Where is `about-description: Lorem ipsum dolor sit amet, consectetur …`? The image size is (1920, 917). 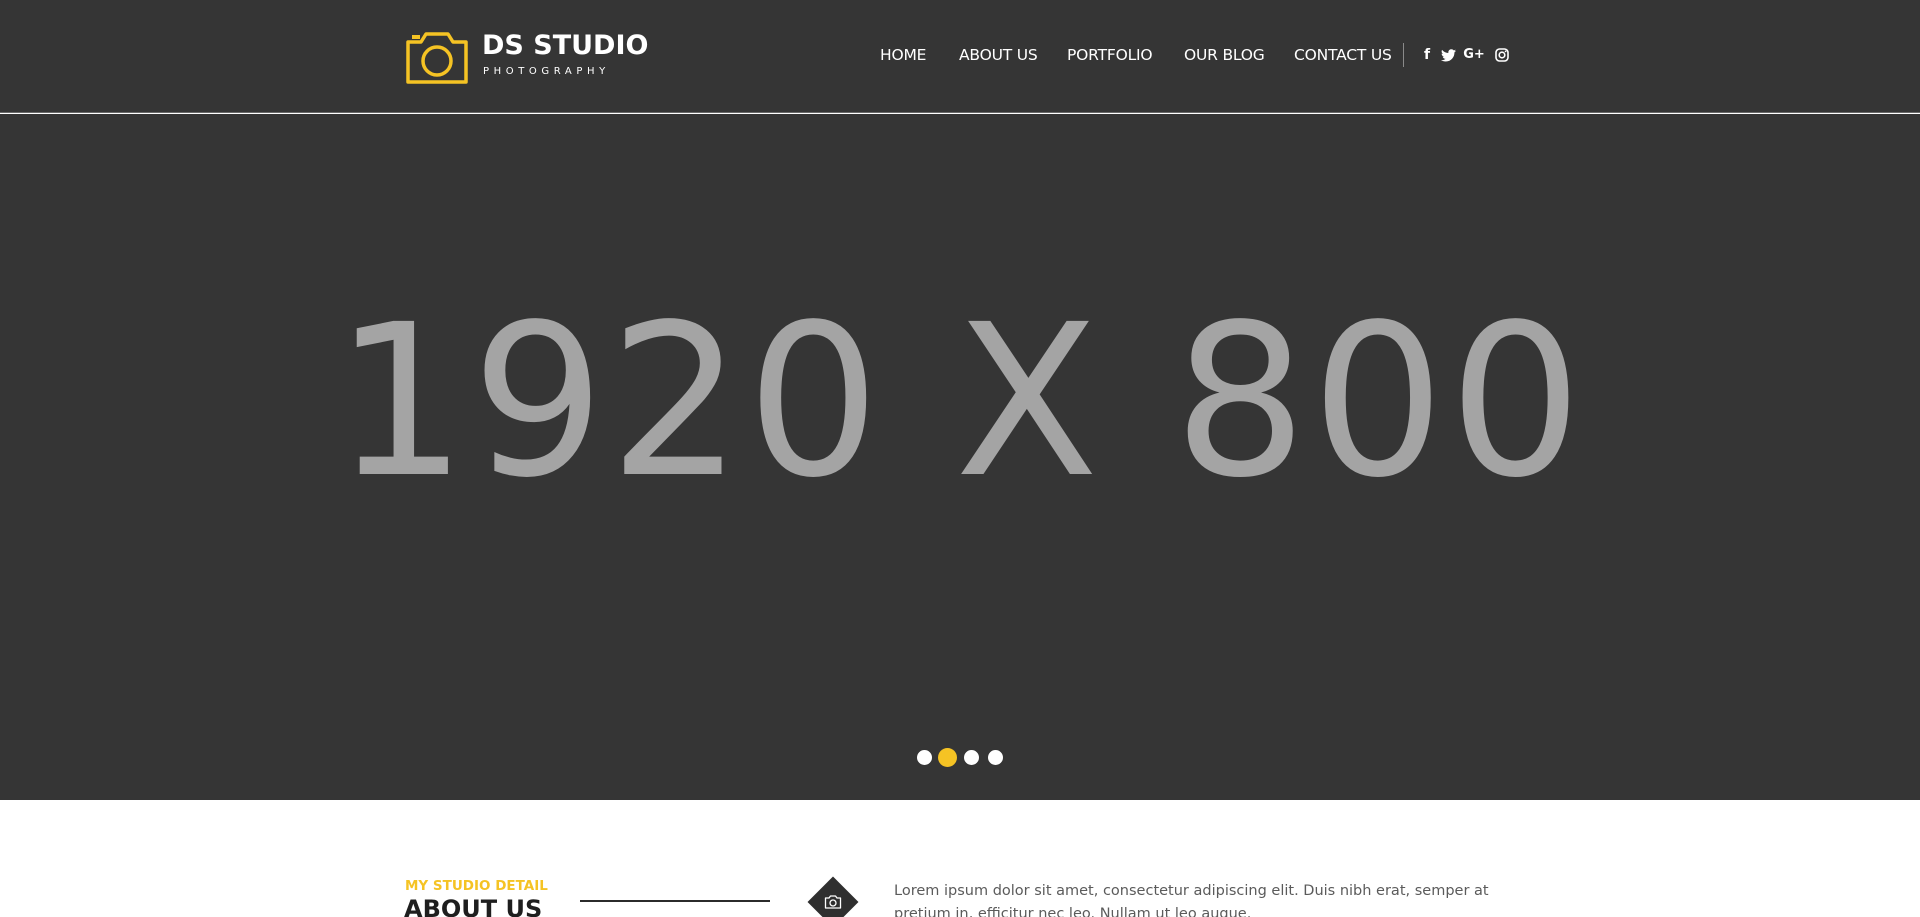
about-description: Lorem ipsum dolor sit amet, consectetur … is located at coordinates (1191, 900).